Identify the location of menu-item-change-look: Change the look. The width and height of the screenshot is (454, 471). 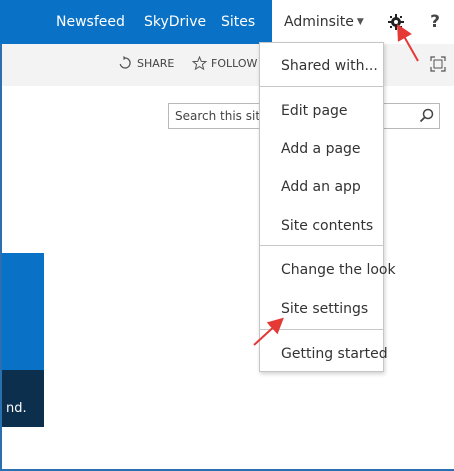
(338, 270).